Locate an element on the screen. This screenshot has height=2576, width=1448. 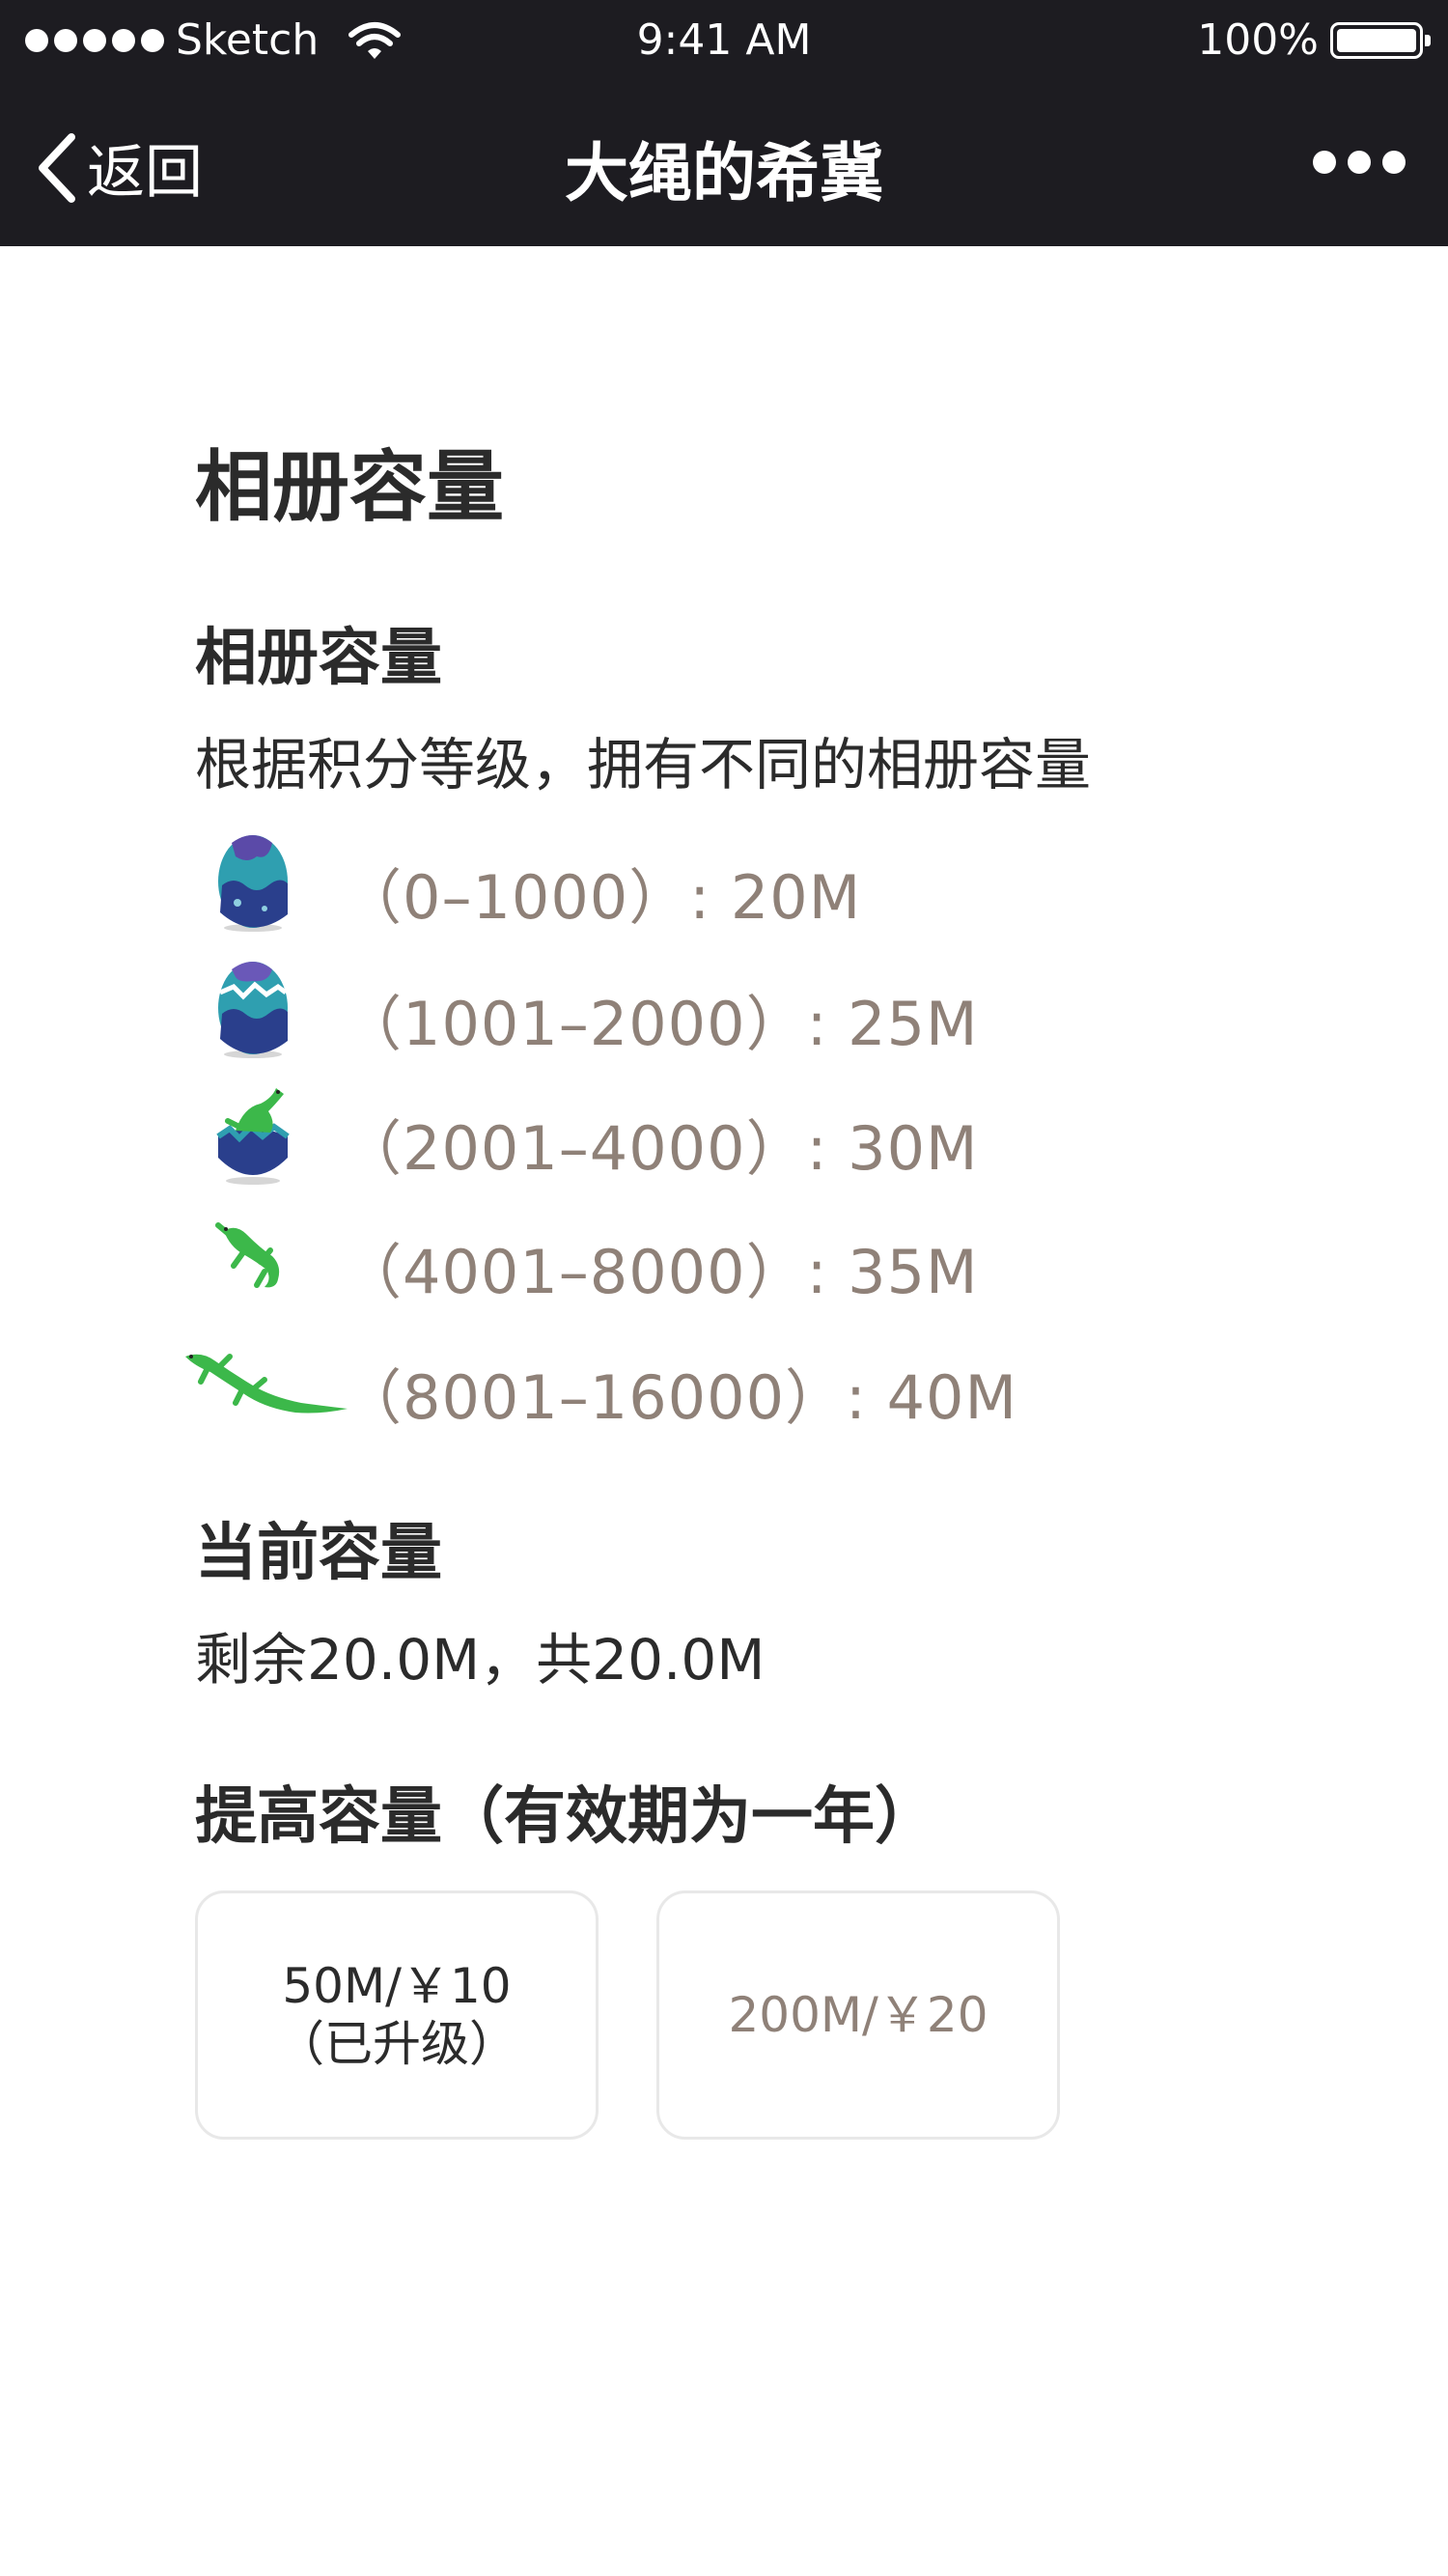
upgrade-option-200m: 200M/￥20 is located at coordinates (858, 2015).